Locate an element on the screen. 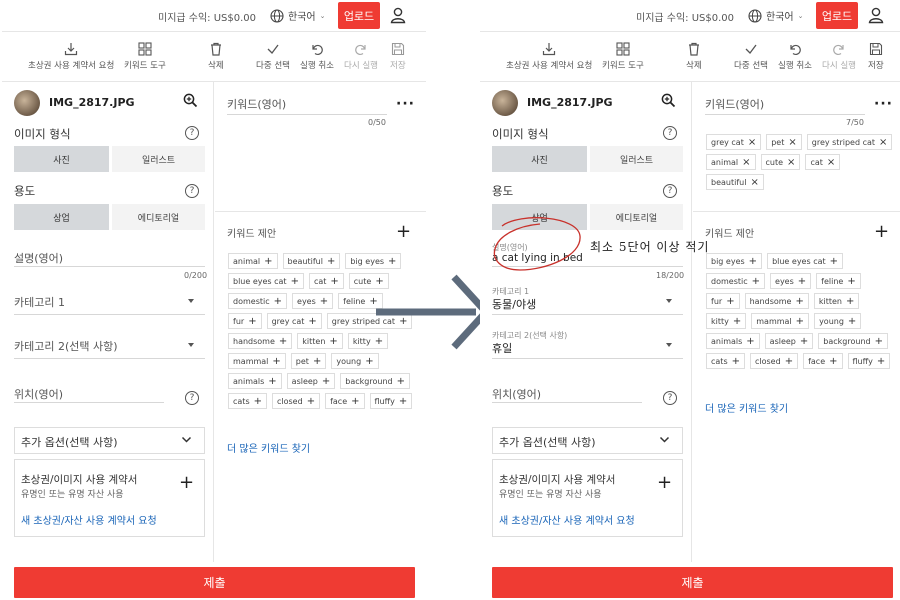 This screenshot has width=900, height=600. keyword-chip: kitty + is located at coordinates (726, 321).